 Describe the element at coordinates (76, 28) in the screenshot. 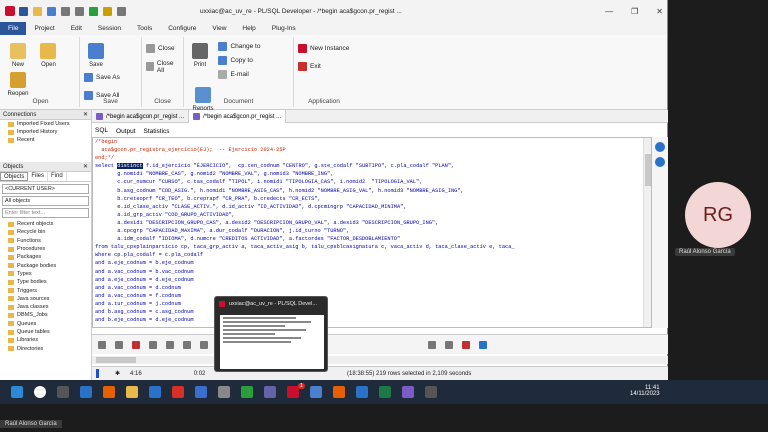

I see `menu-edit: Edit` at that location.